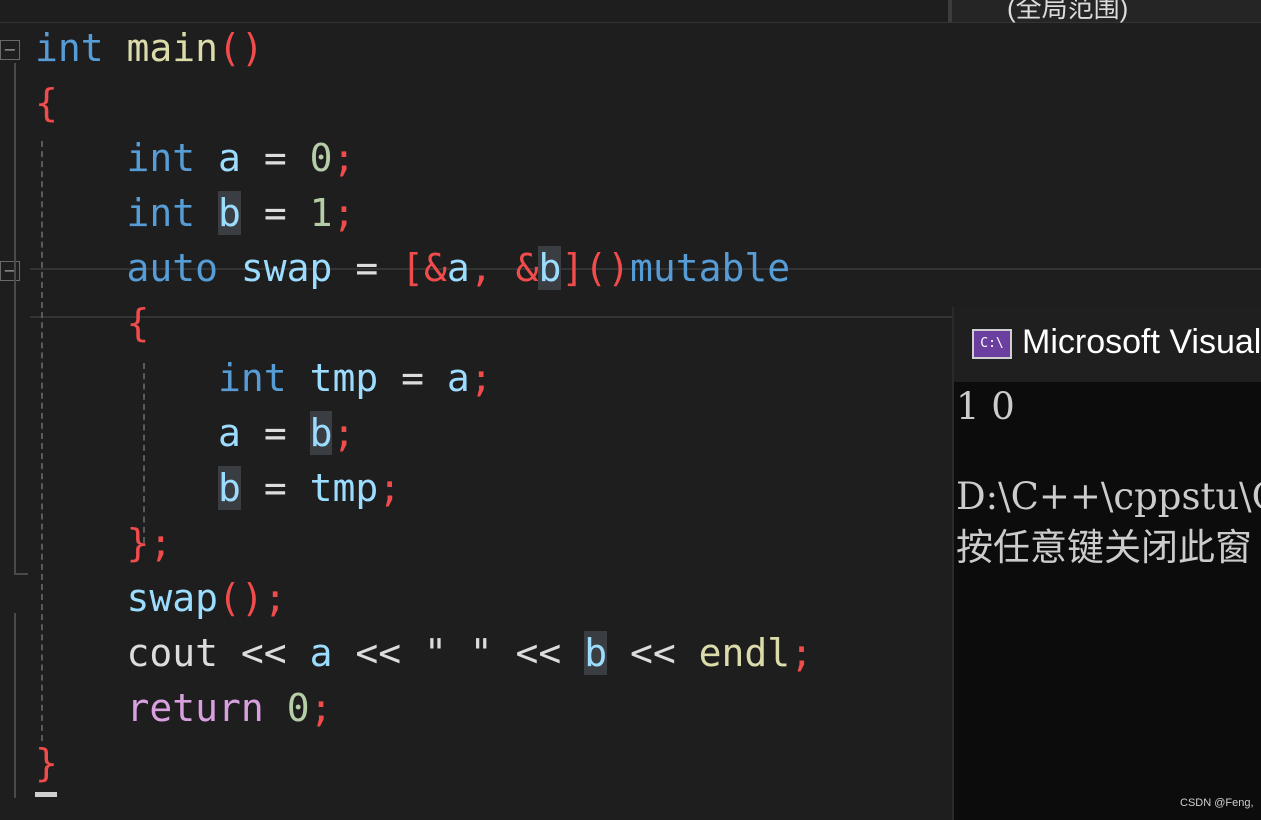 This screenshot has height=820, width=1261. I want to click on outline-bar-main, so click(15, 318).